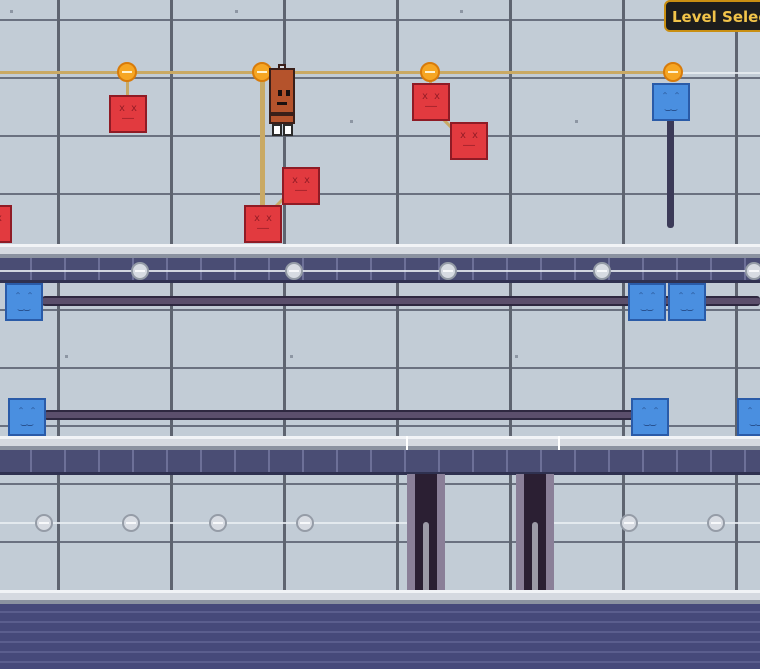 The width and height of the screenshot is (760, 669). What do you see at coordinates (282, 103) in the screenshot?
I see `player-mouth` at bounding box center [282, 103].